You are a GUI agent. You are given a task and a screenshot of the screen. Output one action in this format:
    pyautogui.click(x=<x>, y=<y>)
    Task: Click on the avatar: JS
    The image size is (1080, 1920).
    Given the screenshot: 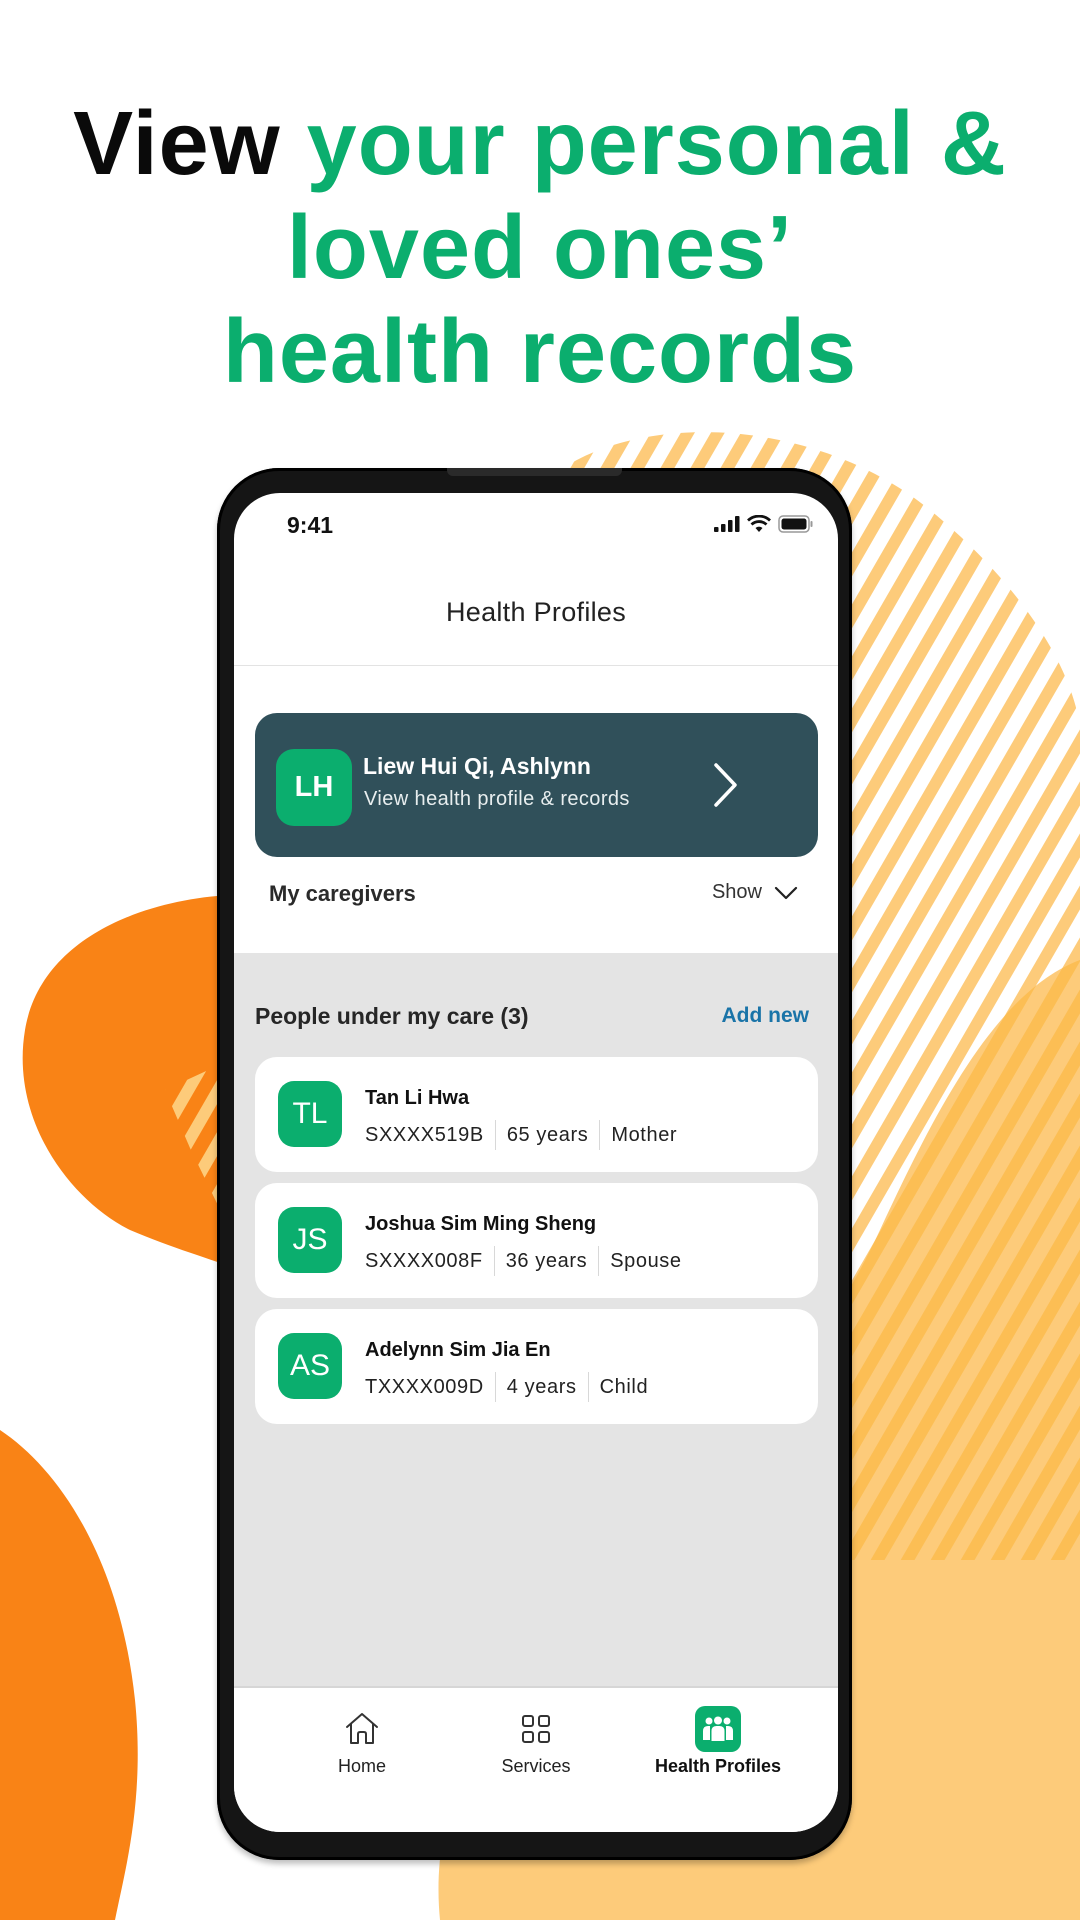 What is the action you would take?
    pyautogui.click(x=310, y=1240)
    